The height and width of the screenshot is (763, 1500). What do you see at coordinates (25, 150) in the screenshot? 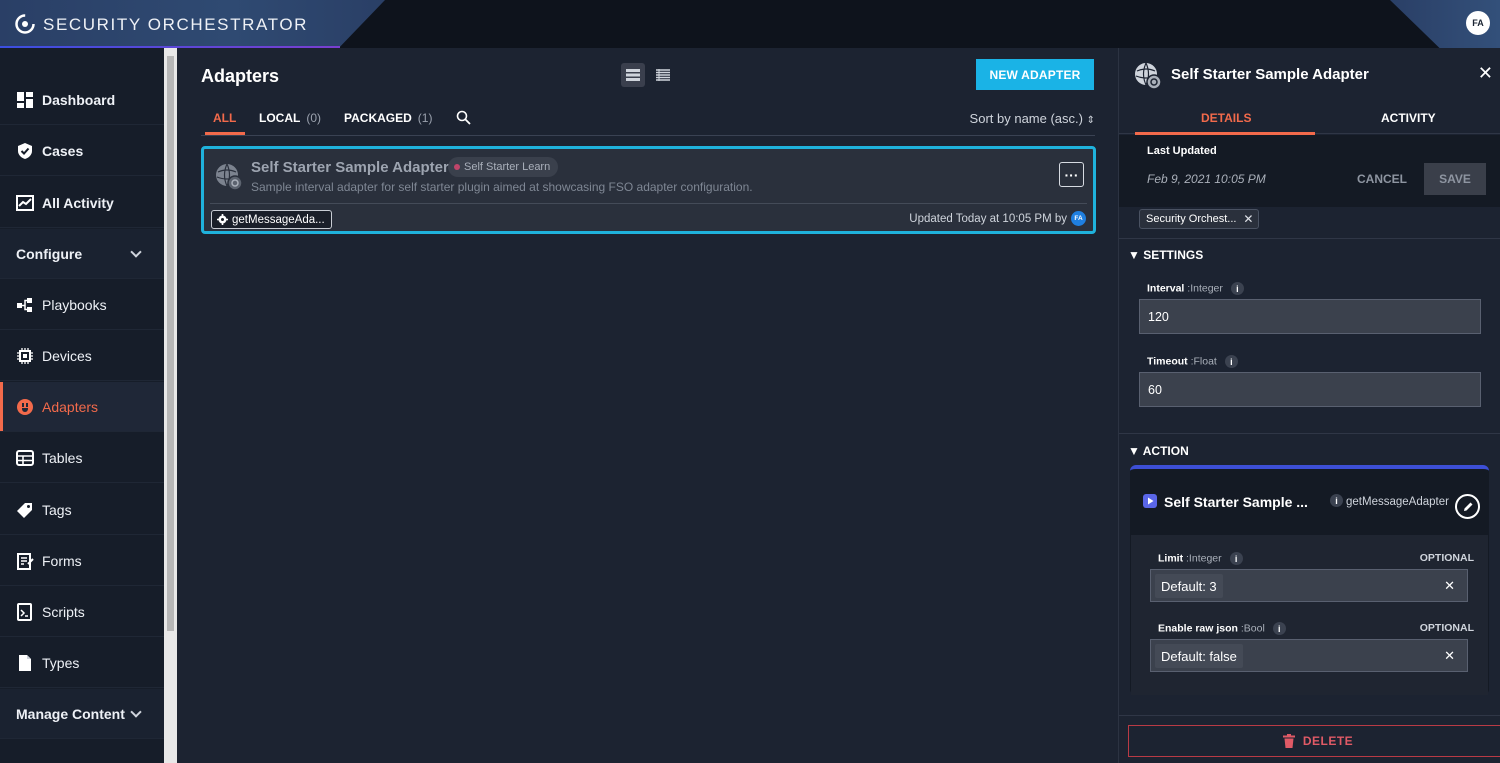
I see `shield-check-icon` at bounding box center [25, 150].